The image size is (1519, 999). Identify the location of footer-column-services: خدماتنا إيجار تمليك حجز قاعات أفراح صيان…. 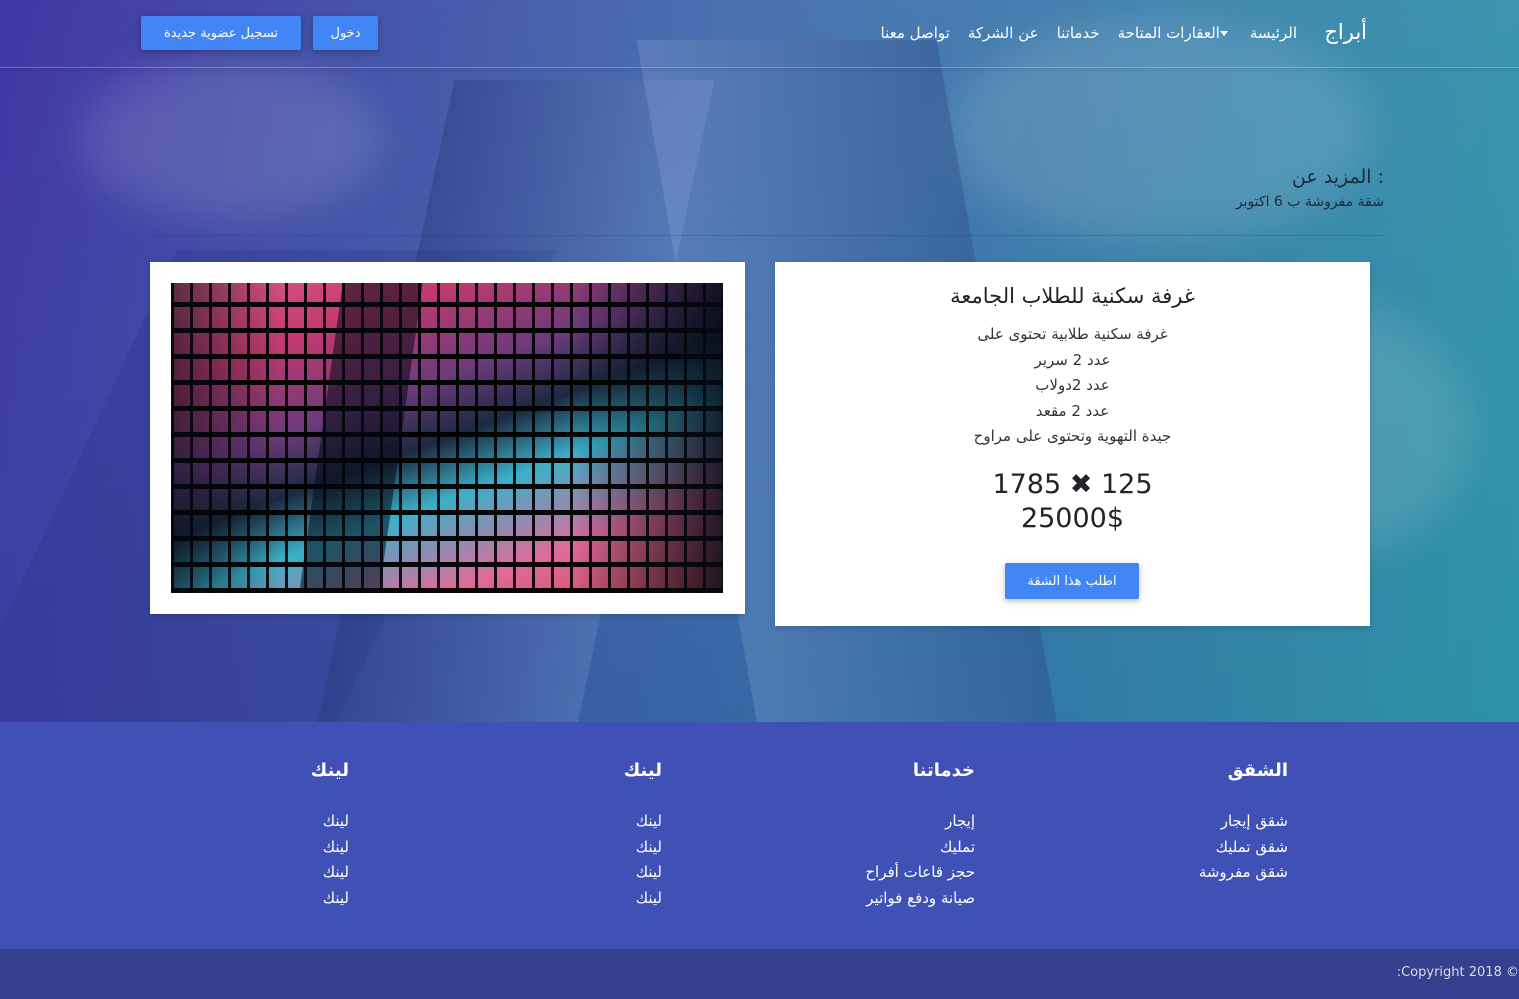
(875, 835).